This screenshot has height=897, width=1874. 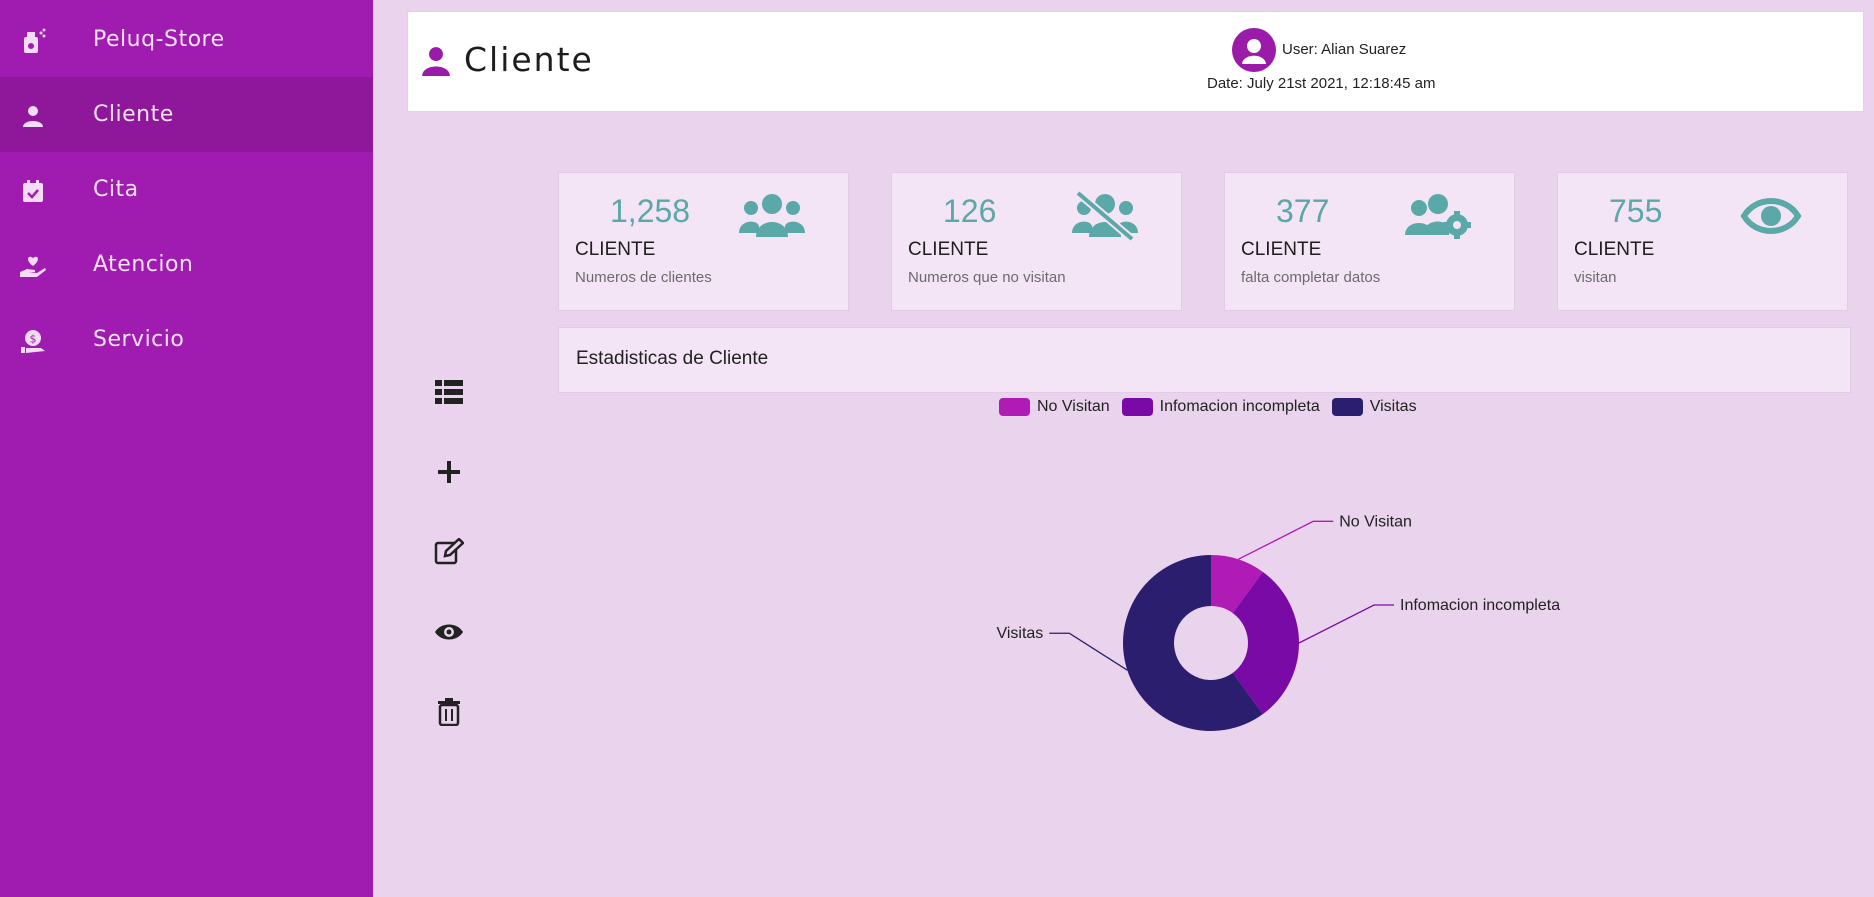 I want to click on stat-subtitle: falta completar datos, so click(x=1311, y=277).